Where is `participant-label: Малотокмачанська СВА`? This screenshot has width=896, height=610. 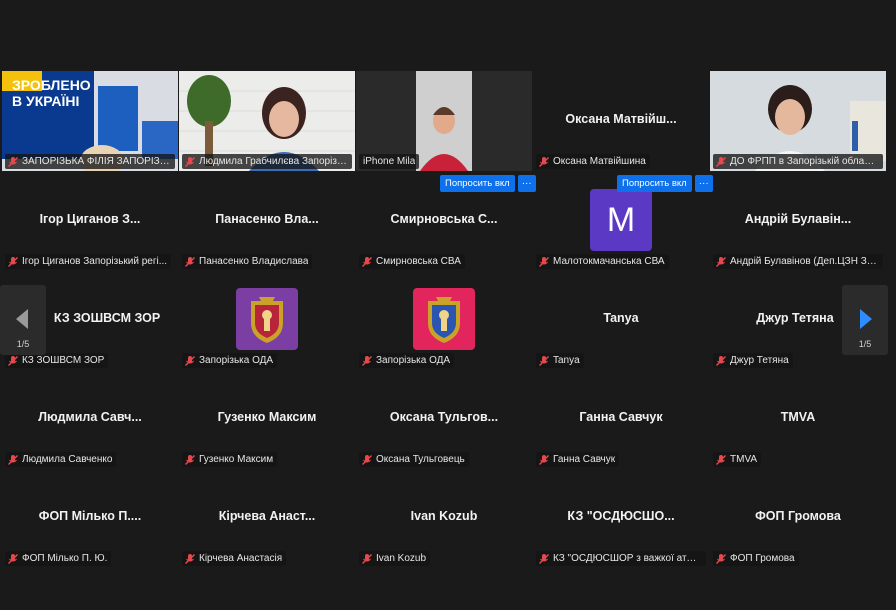
participant-label: Малотокмачанська СВА is located at coordinates (602, 261).